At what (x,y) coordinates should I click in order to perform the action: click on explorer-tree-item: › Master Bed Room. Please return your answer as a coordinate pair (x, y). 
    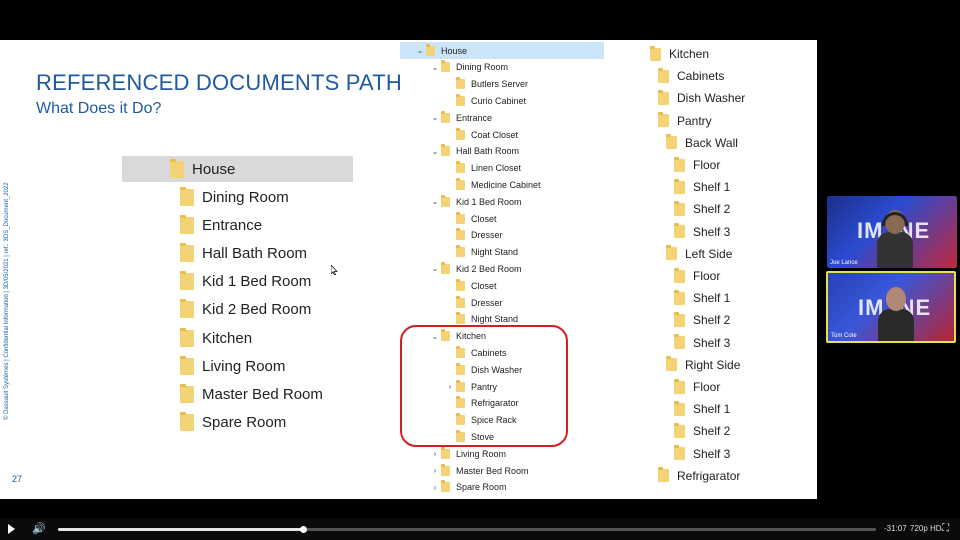
    Looking at the image, I should click on (479, 470).